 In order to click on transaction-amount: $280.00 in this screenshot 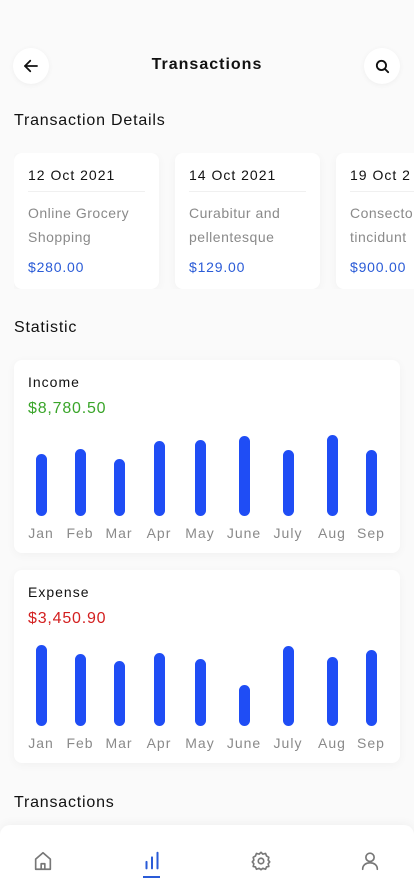, I will do `click(56, 267)`.